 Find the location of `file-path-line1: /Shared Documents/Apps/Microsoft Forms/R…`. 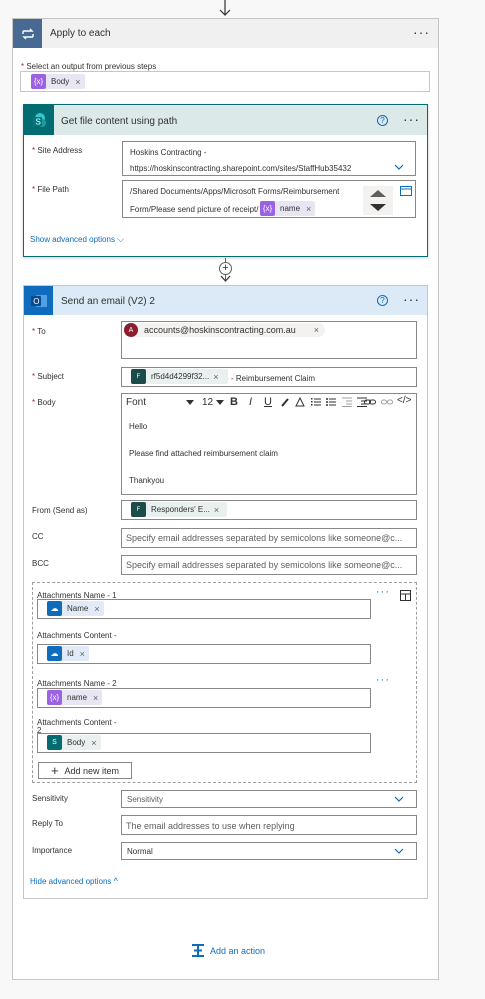

file-path-line1: /Shared Documents/Apps/Microsoft Forms/R… is located at coordinates (235, 191).